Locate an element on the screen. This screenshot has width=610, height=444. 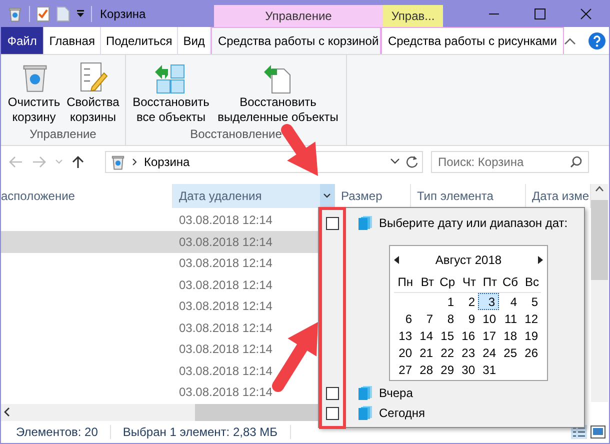
calendar-day: 26 is located at coordinates (530, 352).